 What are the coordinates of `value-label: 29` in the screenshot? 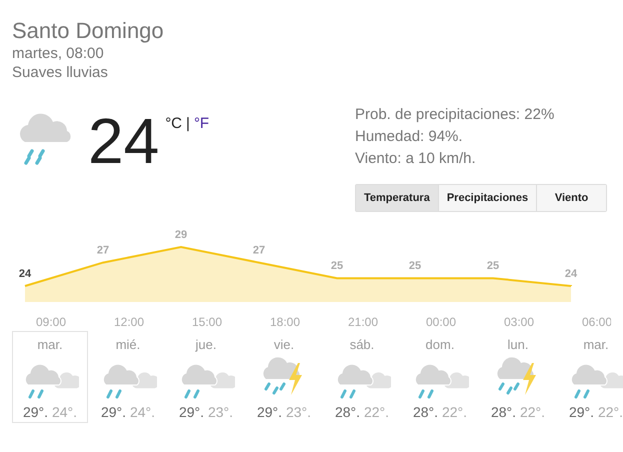 It's located at (181, 235).